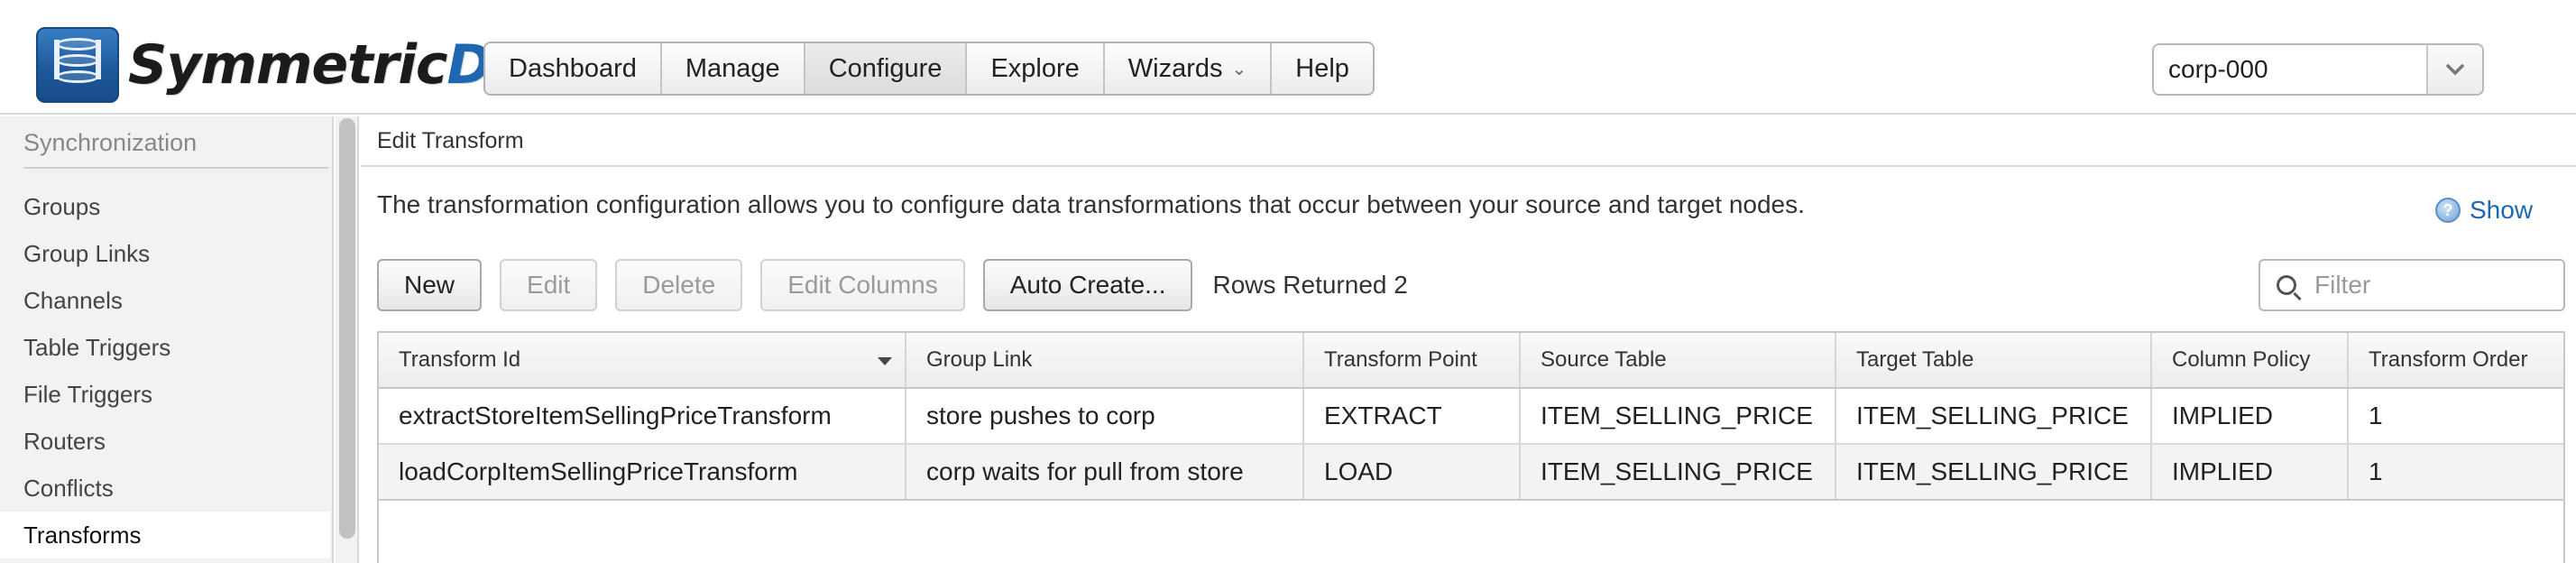  I want to click on nav-dashboard: Dashboard, so click(573, 69).